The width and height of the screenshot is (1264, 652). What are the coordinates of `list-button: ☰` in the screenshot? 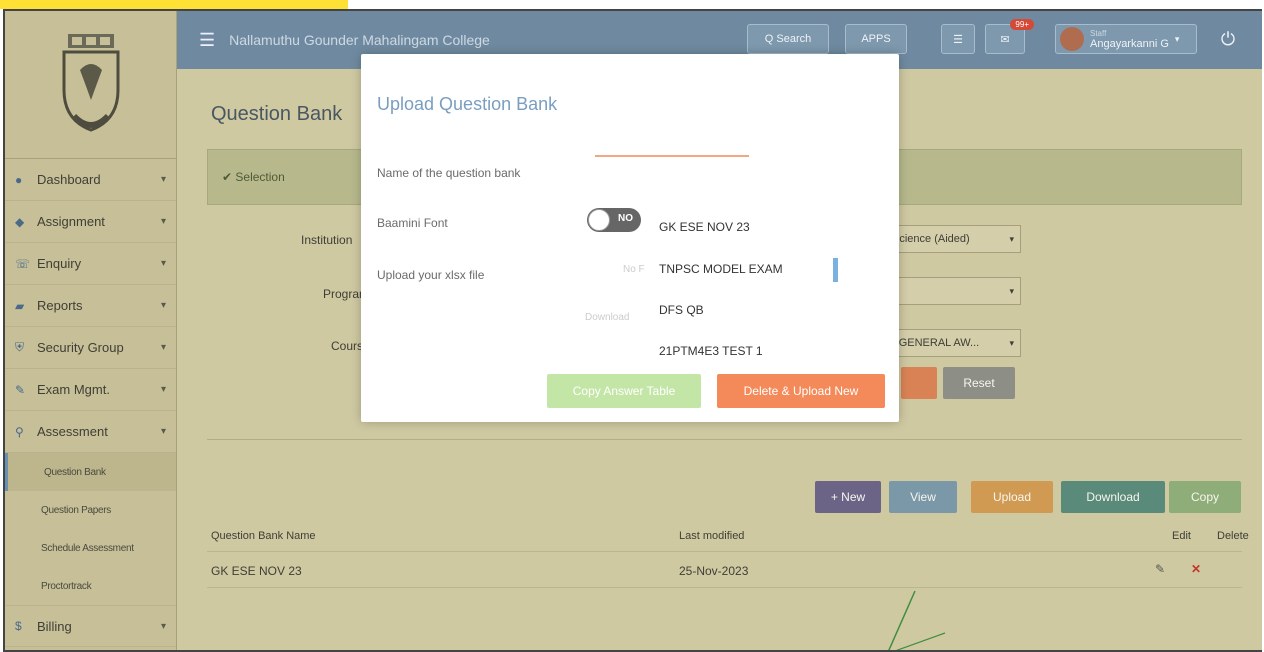 It's located at (958, 39).